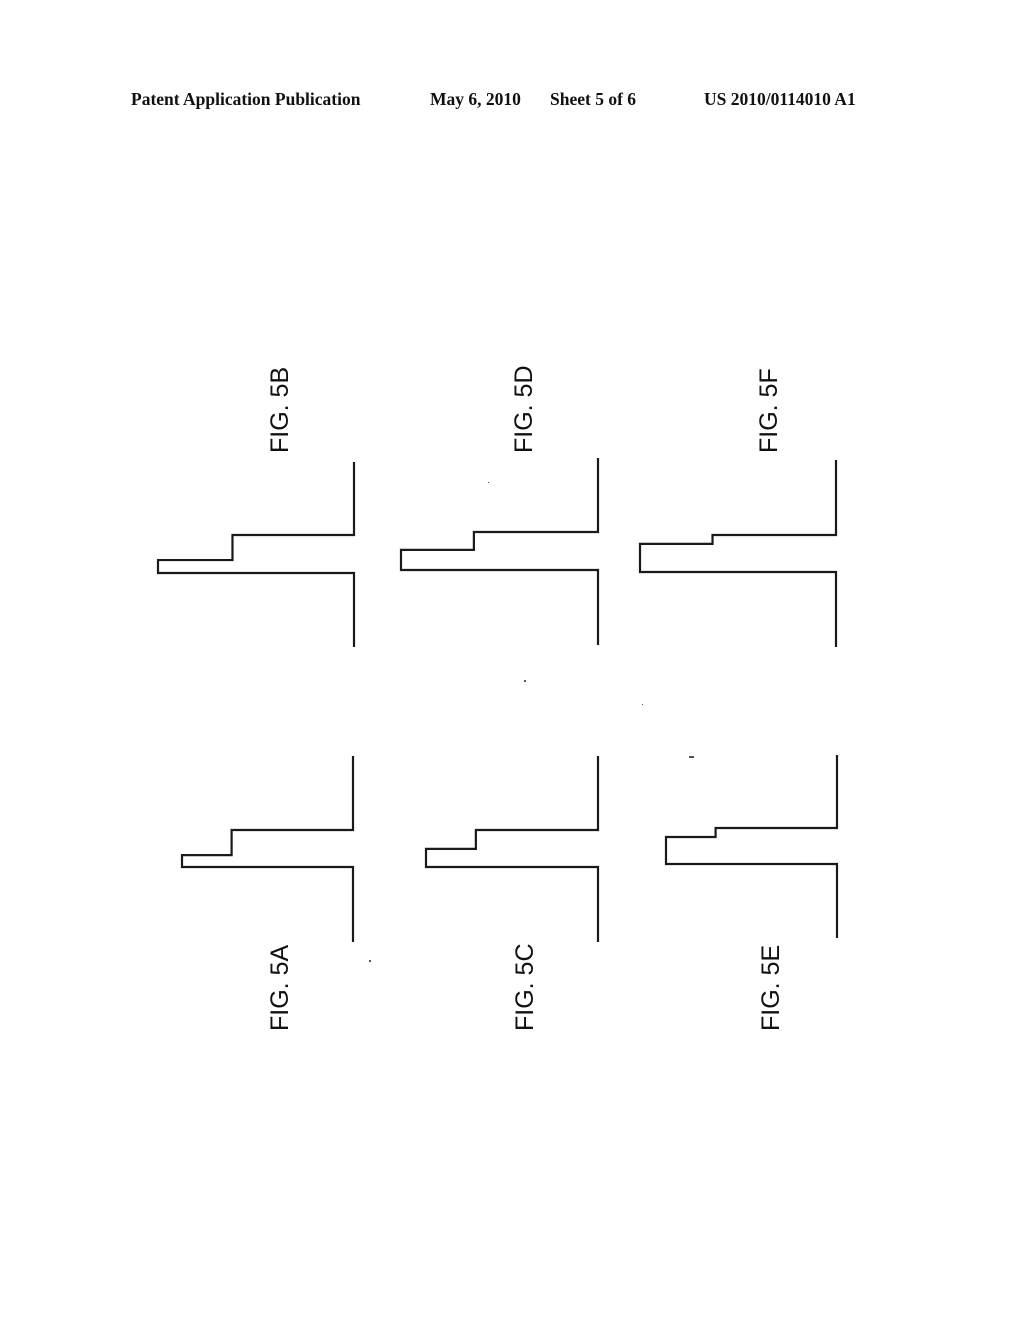 The height and width of the screenshot is (1320, 1024). Describe the element at coordinates (771, 987) in the screenshot. I see `figure-label-5e: FIG. 5E` at that location.